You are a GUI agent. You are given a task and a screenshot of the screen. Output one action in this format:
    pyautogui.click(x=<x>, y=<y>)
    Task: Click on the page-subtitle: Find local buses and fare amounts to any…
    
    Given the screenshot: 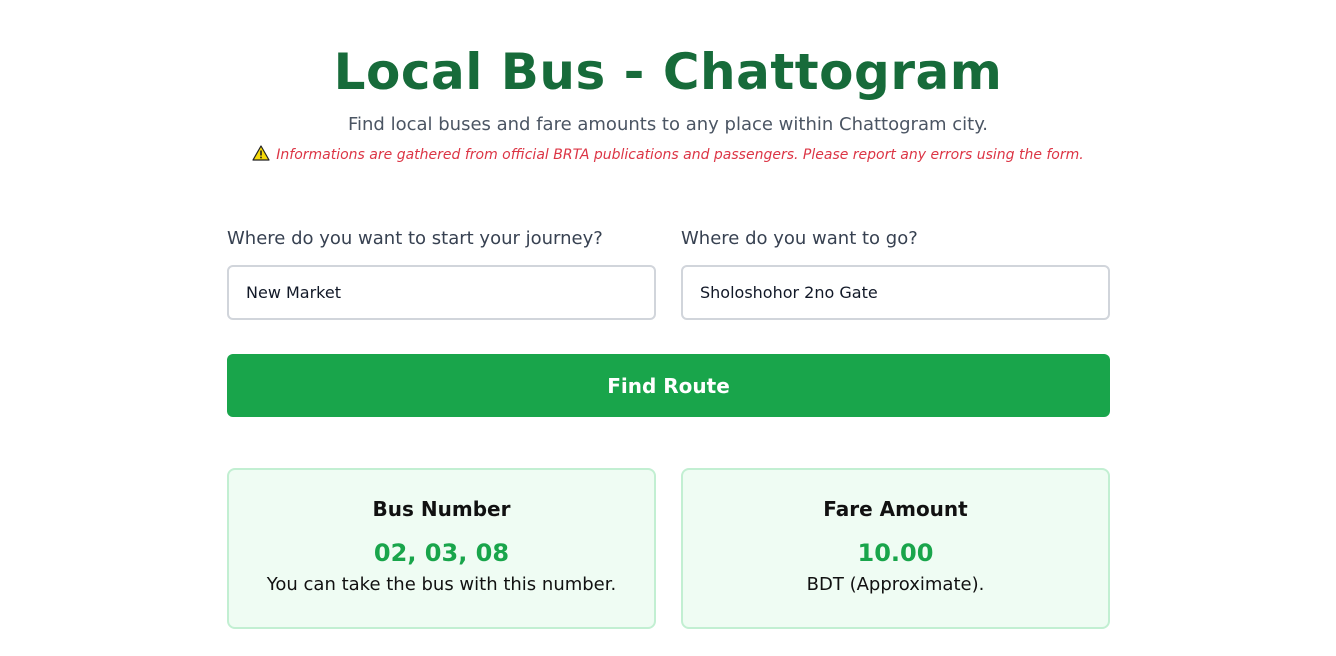 What is the action you would take?
    pyautogui.click(x=668, y=124)
    